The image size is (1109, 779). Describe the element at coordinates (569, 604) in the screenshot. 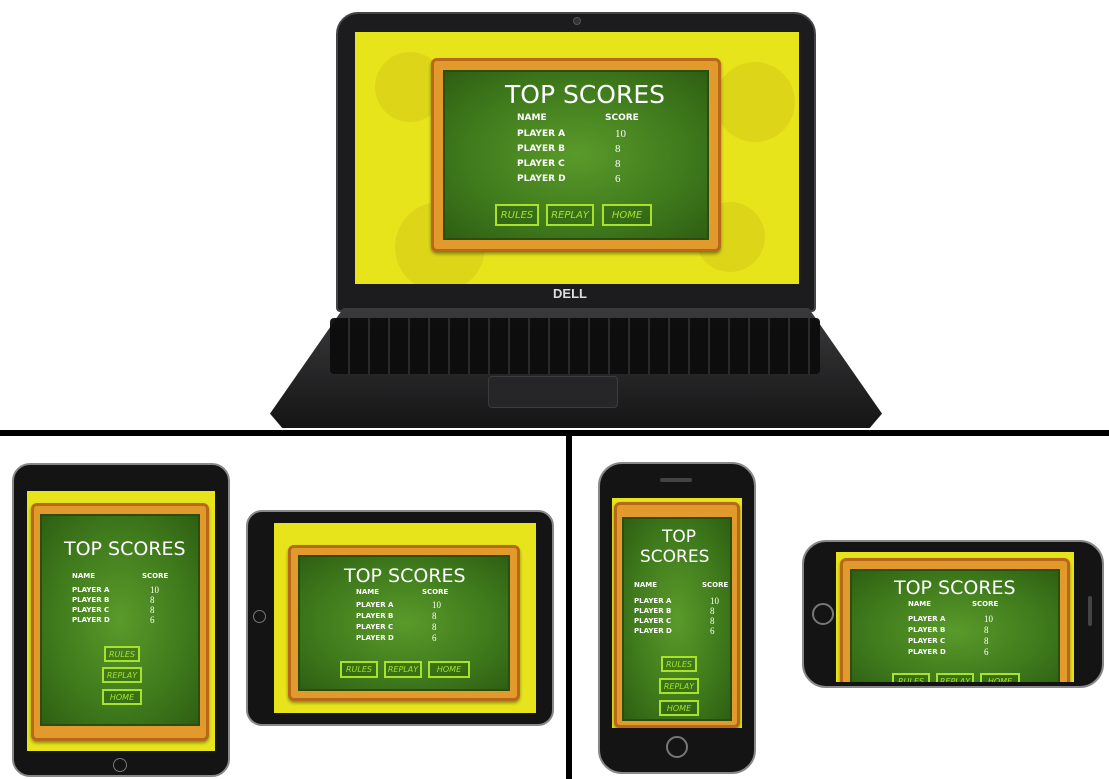

I see `divider-vertical` at that location.